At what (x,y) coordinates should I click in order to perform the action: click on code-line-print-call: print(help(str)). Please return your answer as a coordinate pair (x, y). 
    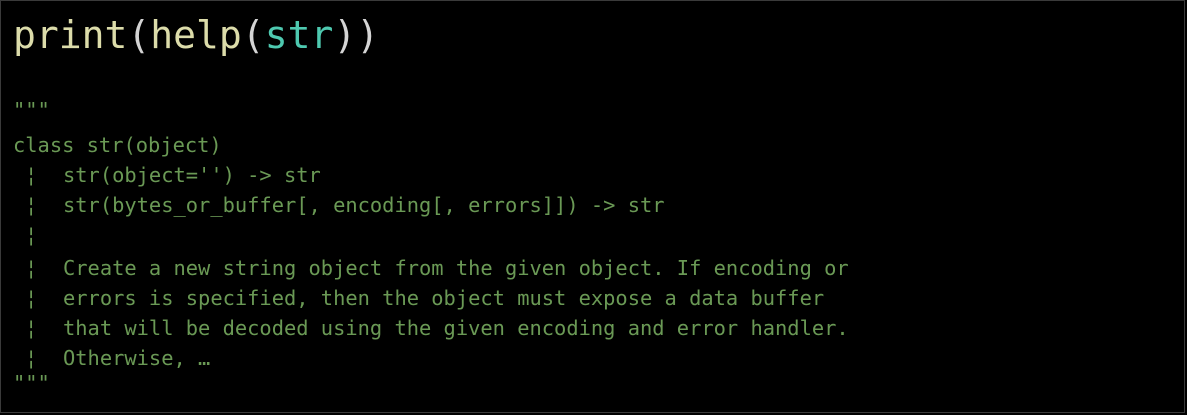
    Looking at the image, I should click on (196, 35).